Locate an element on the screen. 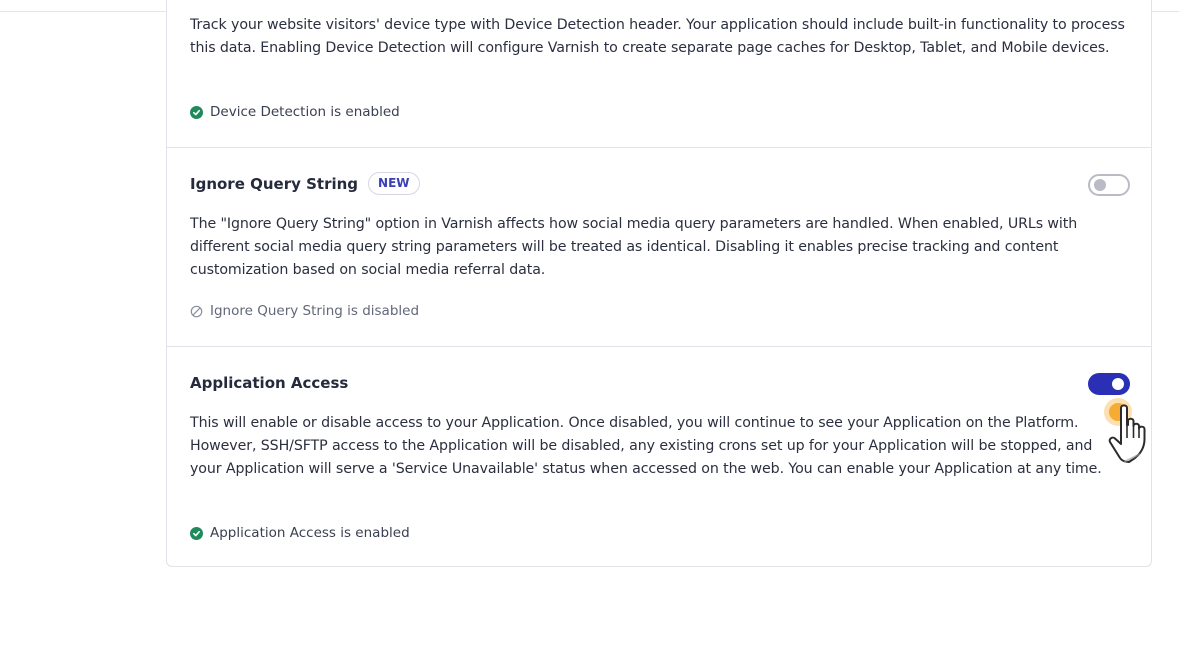 The image size is (1179, 647). device-detection-status: Device Detection is enabled is located at coordinates (295, 112).